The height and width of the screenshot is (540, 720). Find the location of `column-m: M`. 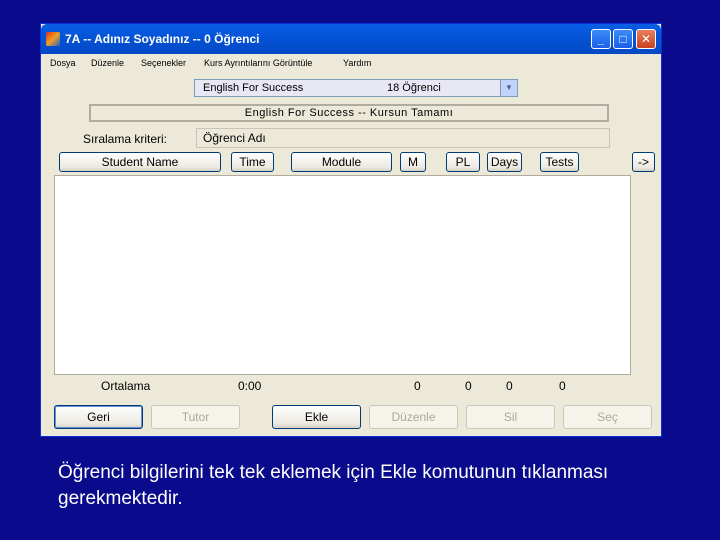

column-m: M is located at coordinates (413, 162).